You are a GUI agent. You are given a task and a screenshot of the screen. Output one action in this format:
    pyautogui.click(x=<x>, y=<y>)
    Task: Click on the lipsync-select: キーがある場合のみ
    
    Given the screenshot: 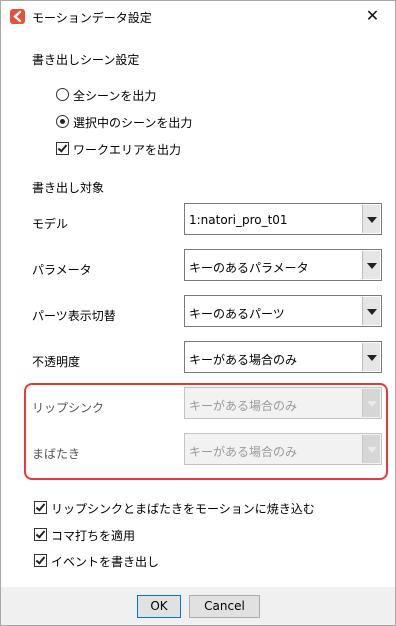 What is the action you would take?
    pyautogui.click(x=283, y=403)
    